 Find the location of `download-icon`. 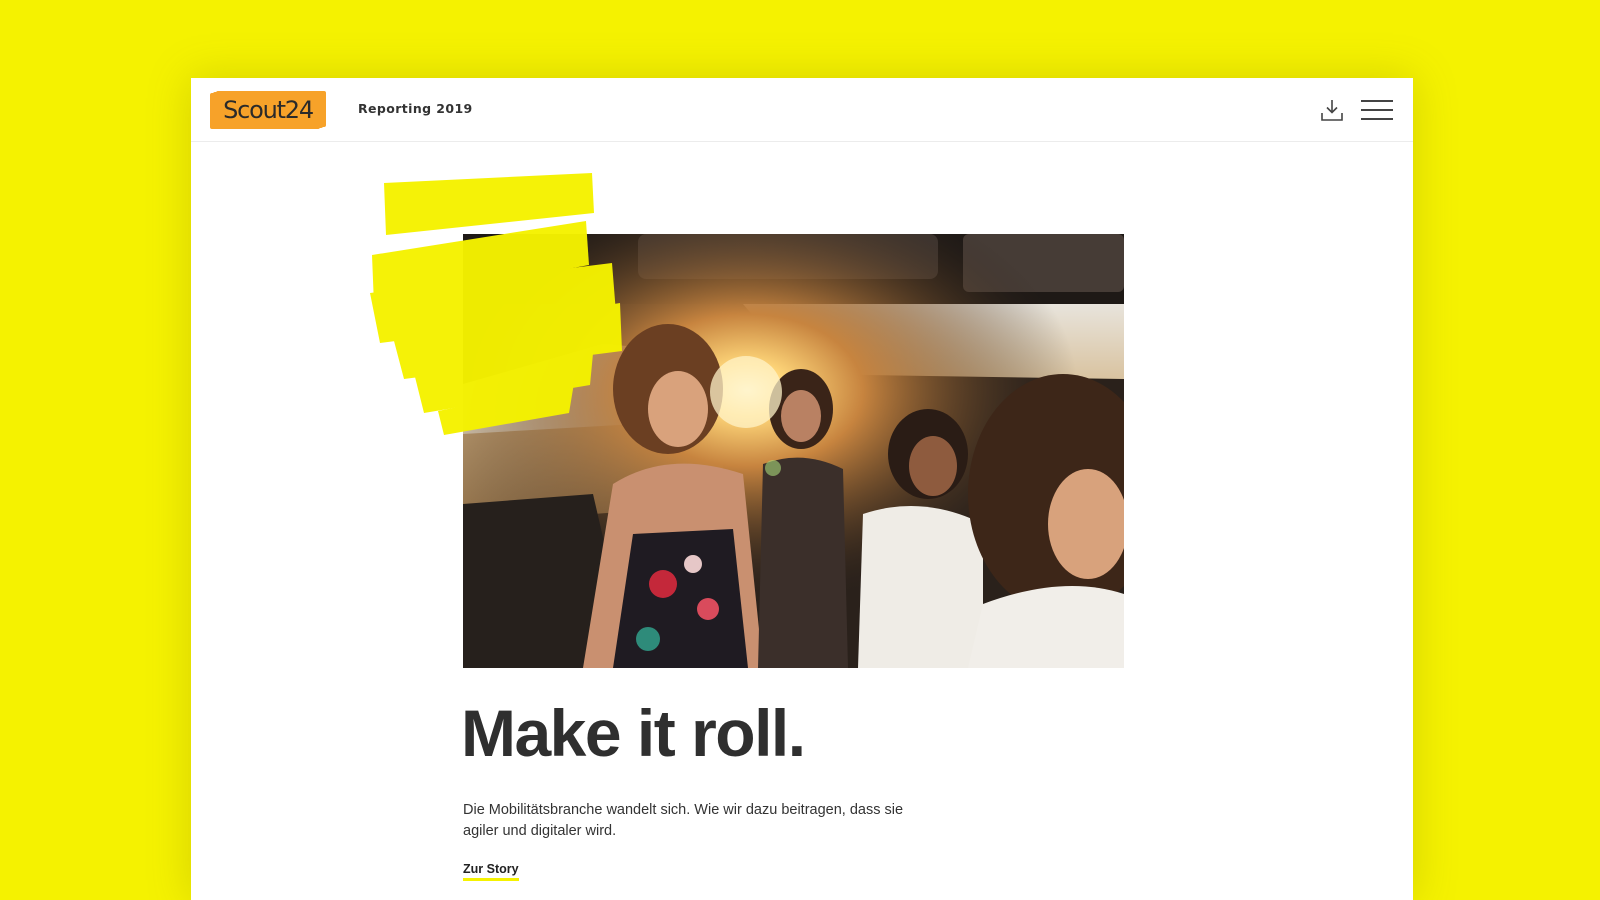

download-icon is located at coordinates (1332, 110).